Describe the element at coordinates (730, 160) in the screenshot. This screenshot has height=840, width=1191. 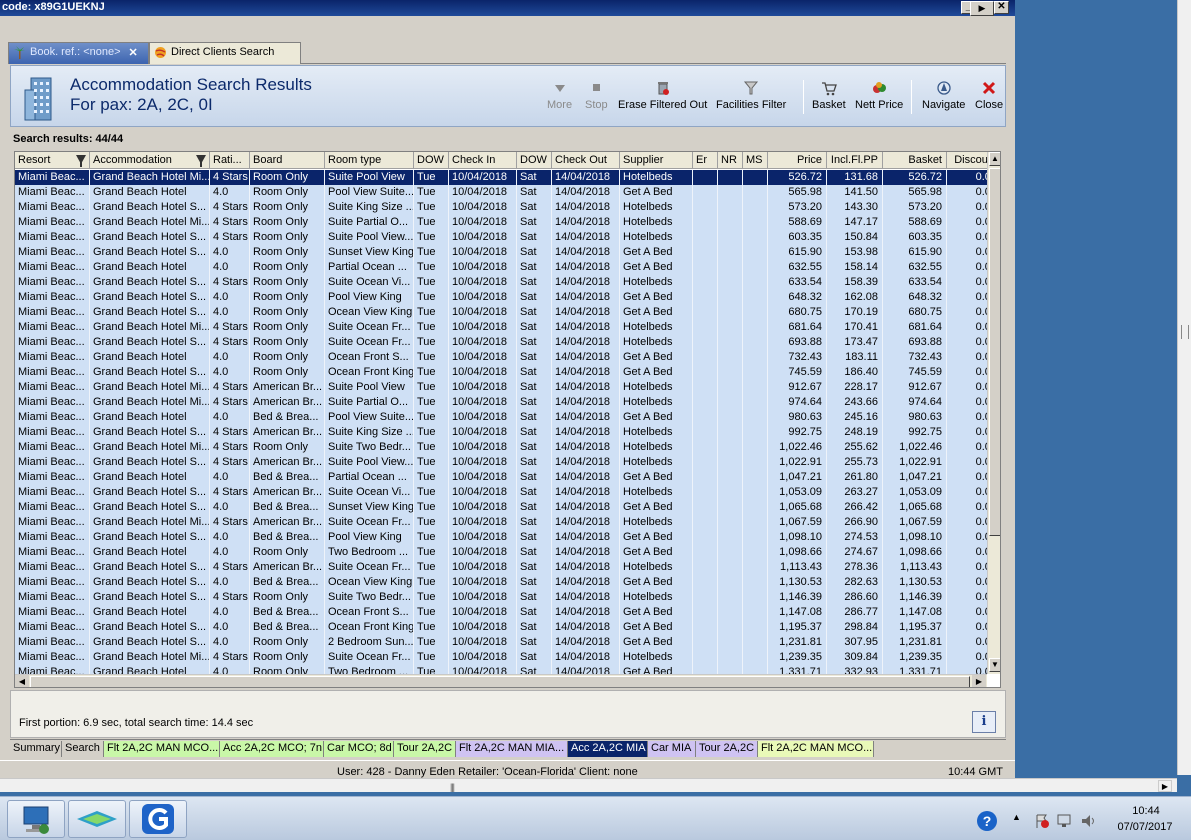
I see `header-col-nr: NR` at that location.